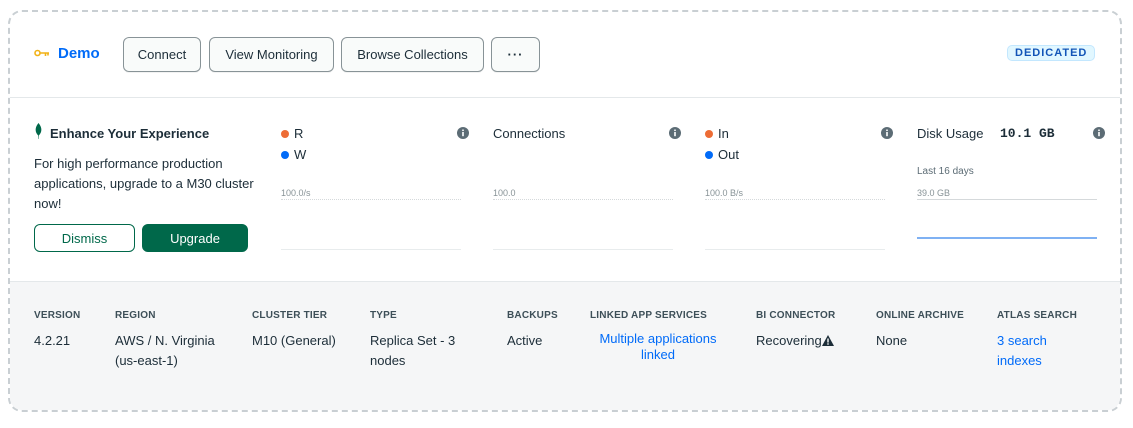  I want to click on bi-connector-column: BI CONNECTOR Recovering, so click(811, 330).